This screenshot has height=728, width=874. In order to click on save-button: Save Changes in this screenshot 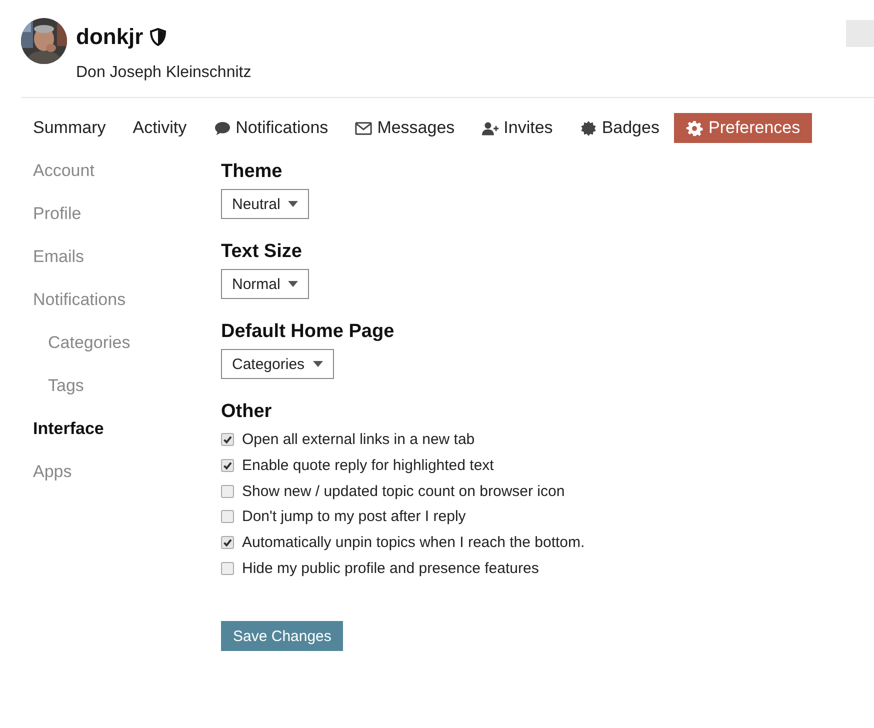, I will do `click(282, 636)`.